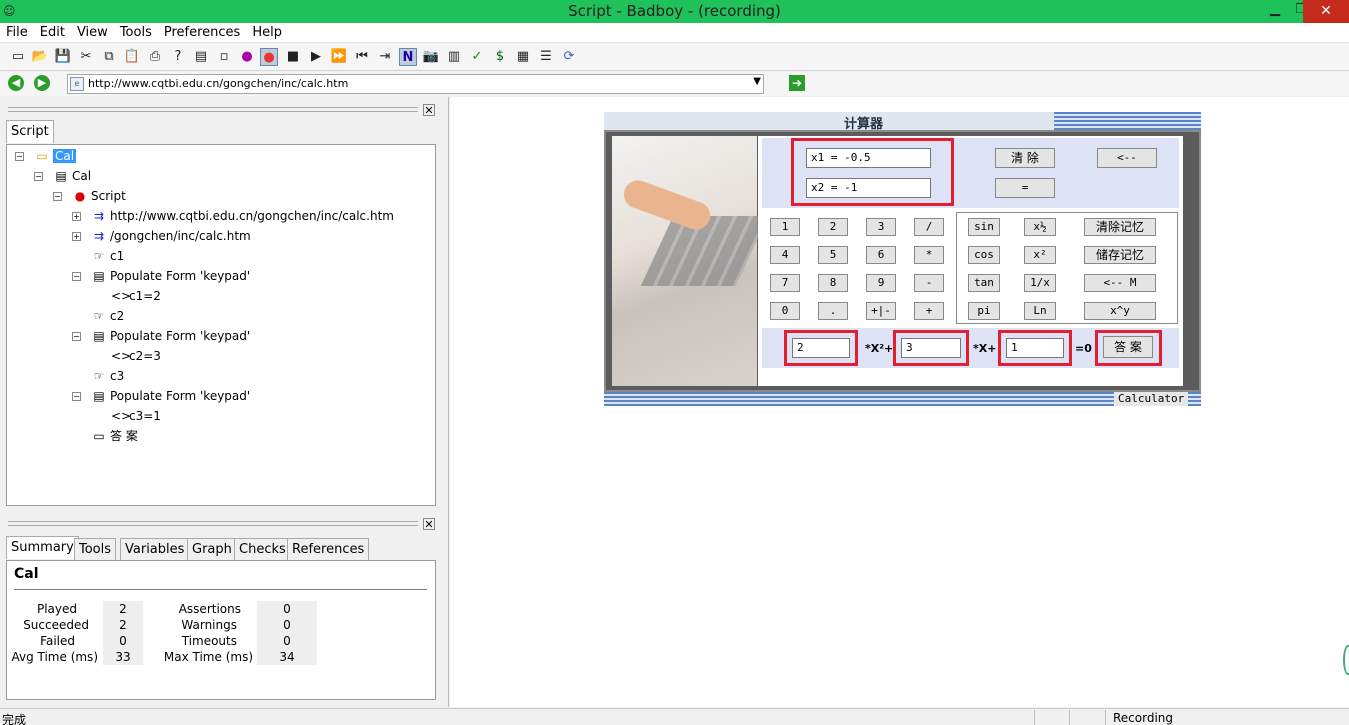  What do you see at coordinates (1120, 283) in the screenshot?
I see `function-key-button: <-- M` at bounding box center [1120, 283].